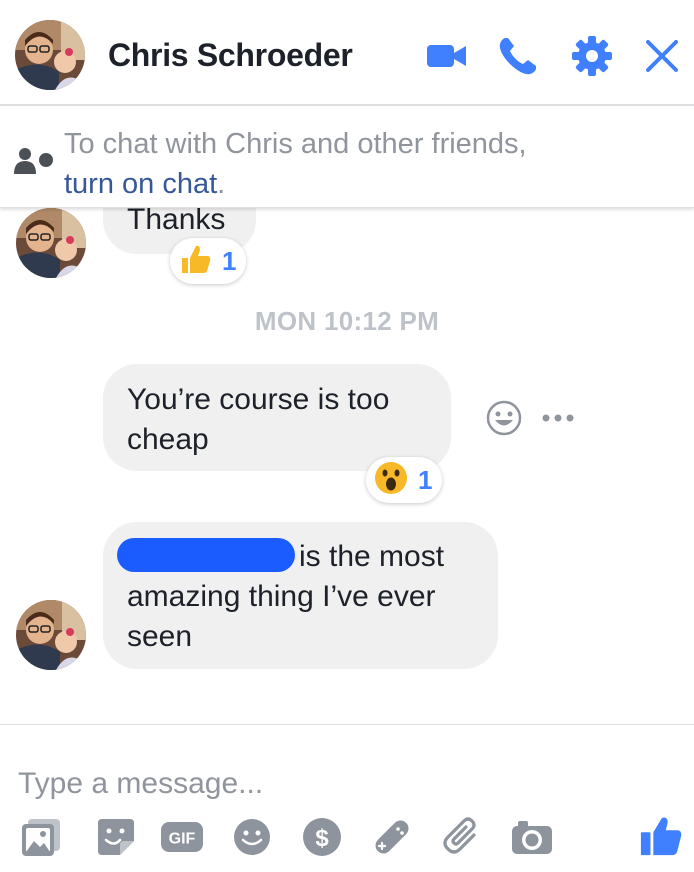 This screenshot has height=872, width=694. What do you see at coordinates (206, 555) in the screenshot?
I see `redaction-mark` at bounding box center [206, 555].